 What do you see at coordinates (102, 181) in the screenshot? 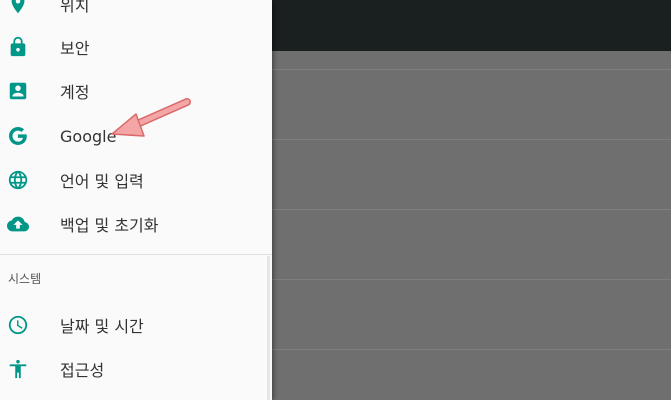
I see `drawer-item-label: 언어 및 입력` at bounding box center [102, 181].